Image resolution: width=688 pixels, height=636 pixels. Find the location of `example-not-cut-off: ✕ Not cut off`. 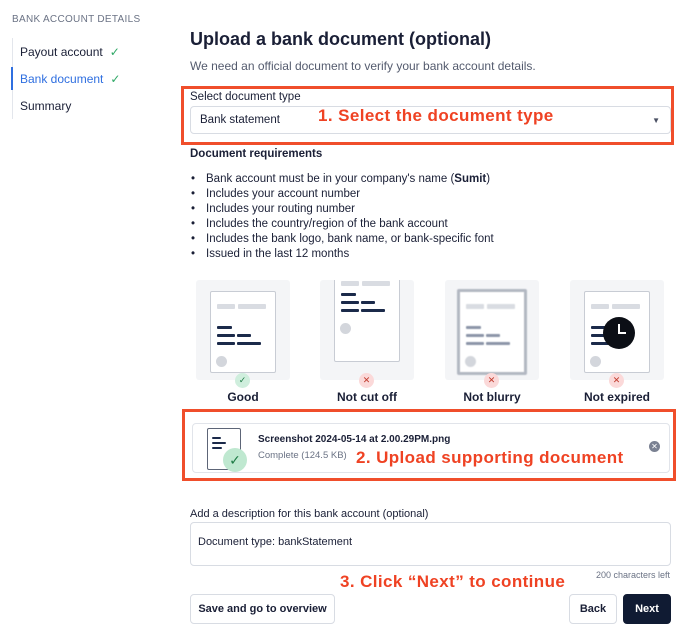

example-not-cut-off: ✕ Not cut off is located at coordinates (367, 342).